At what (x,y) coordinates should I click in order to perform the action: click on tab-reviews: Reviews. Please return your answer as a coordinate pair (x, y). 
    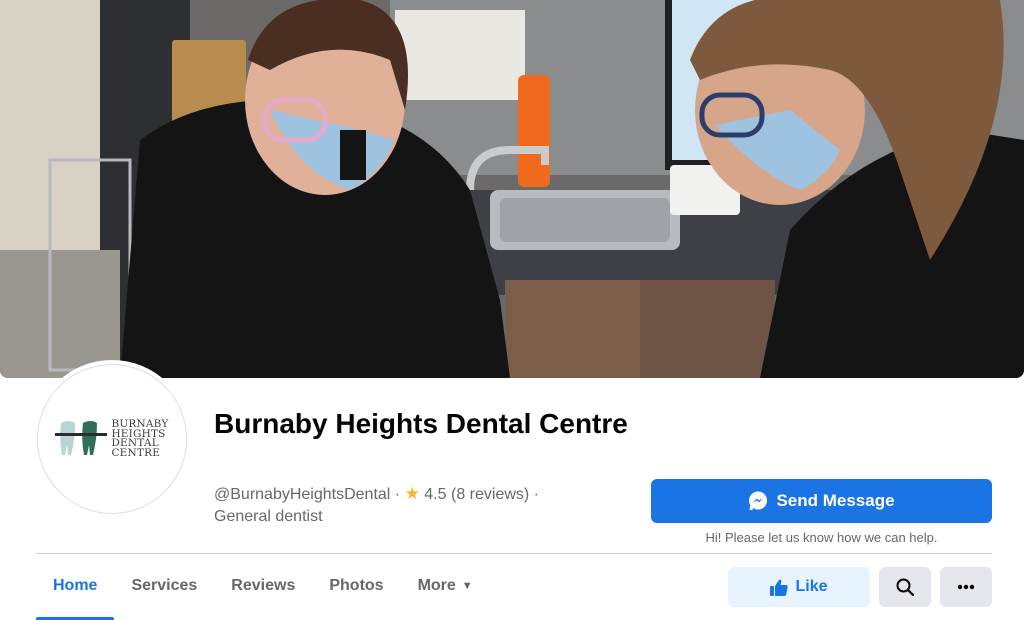
    Looking at the image, I should click on (263, 586).